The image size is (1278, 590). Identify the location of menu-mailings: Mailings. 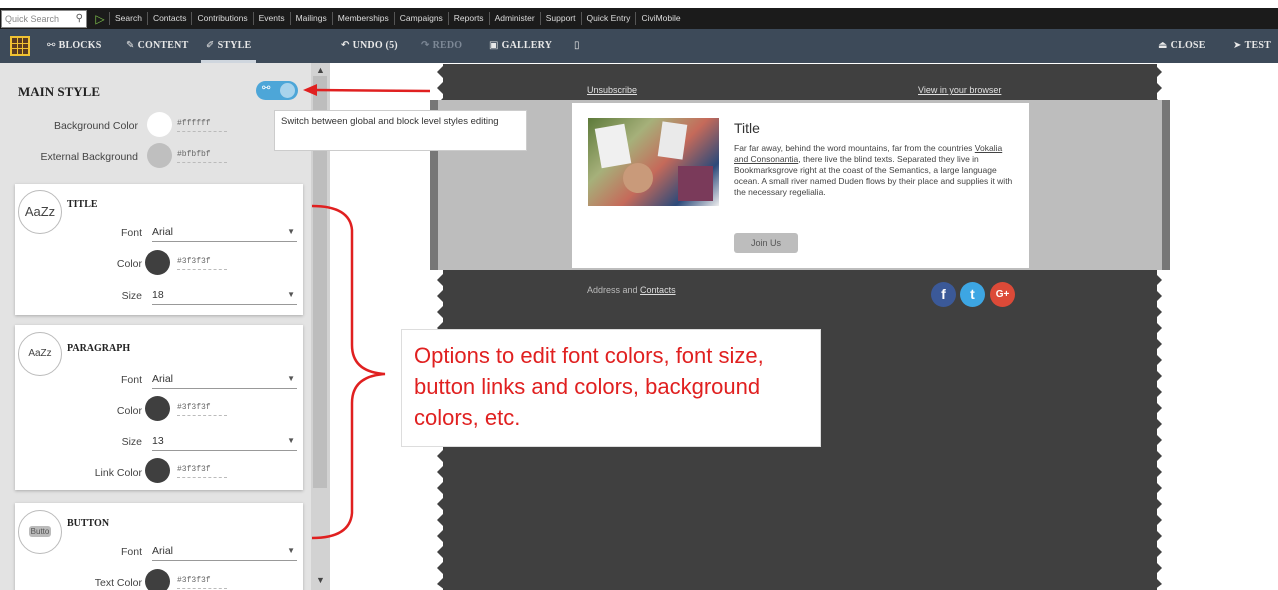
(310, 18).